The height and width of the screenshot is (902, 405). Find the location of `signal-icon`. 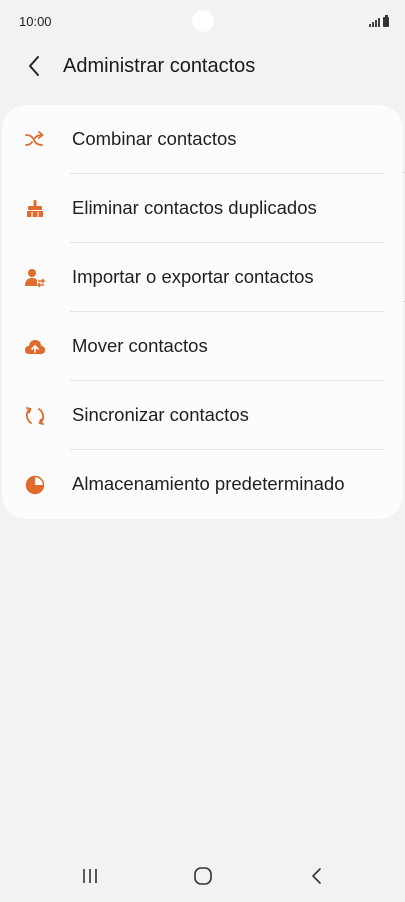

signal-icon is located at coordinates (374, 22).